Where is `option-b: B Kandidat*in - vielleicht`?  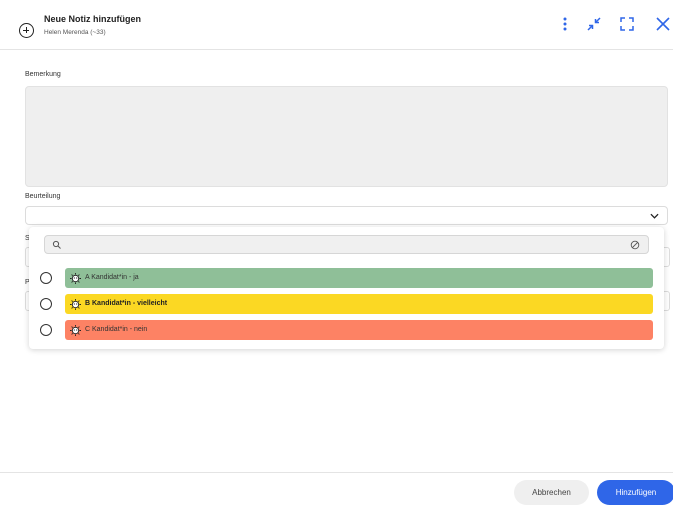
option-b: B Kandidat*in - vielleicht is located at coordinates (346, 304).